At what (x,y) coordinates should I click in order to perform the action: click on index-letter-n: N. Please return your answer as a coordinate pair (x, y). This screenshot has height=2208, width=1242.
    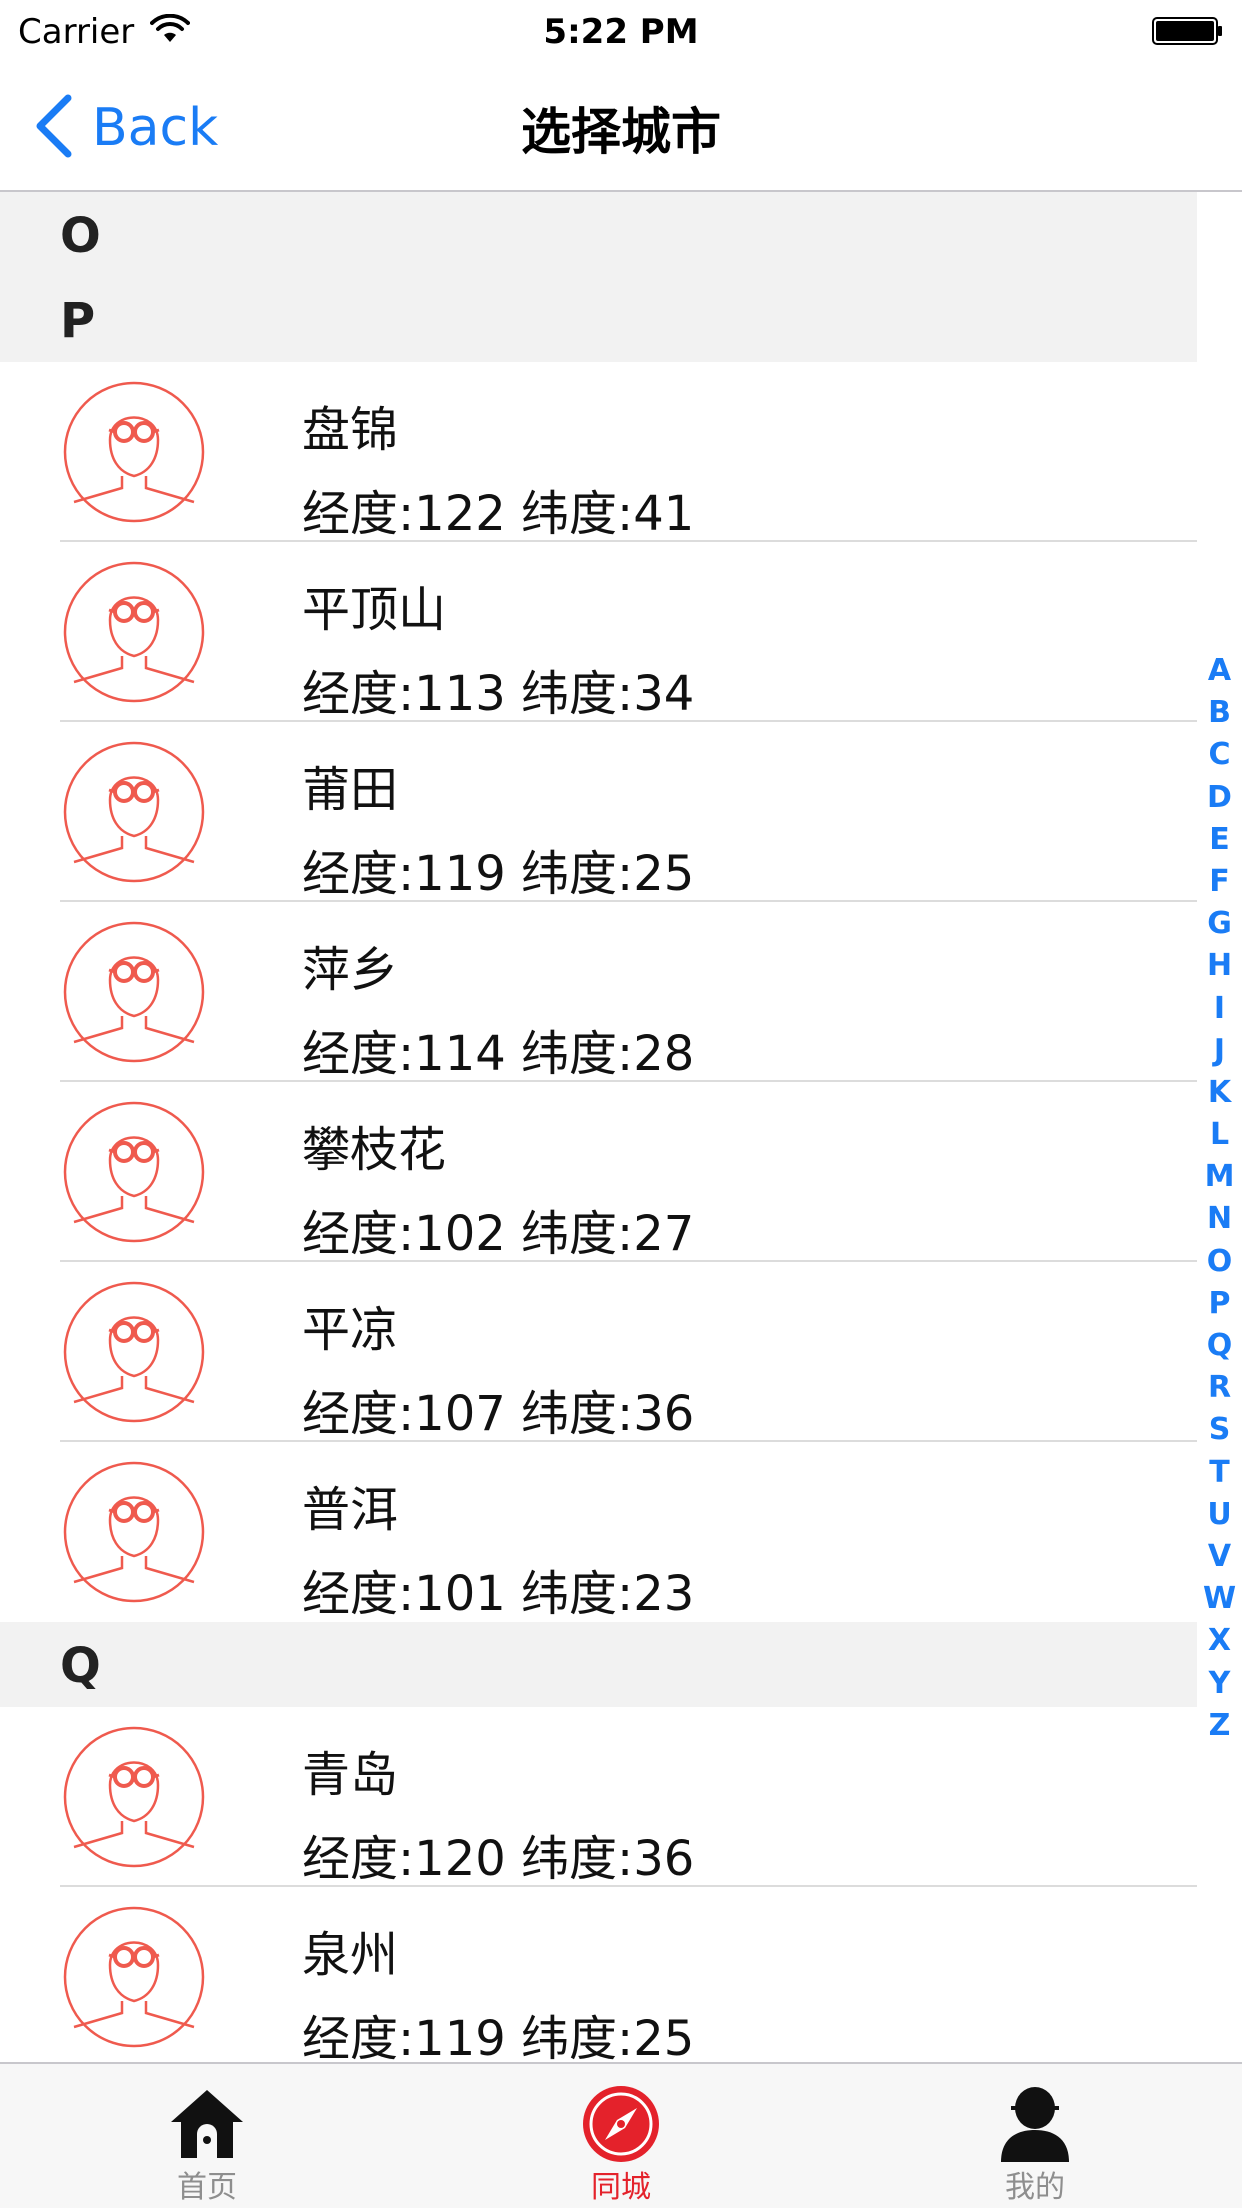
    Looking at the image, I should click on (1219, 1219).